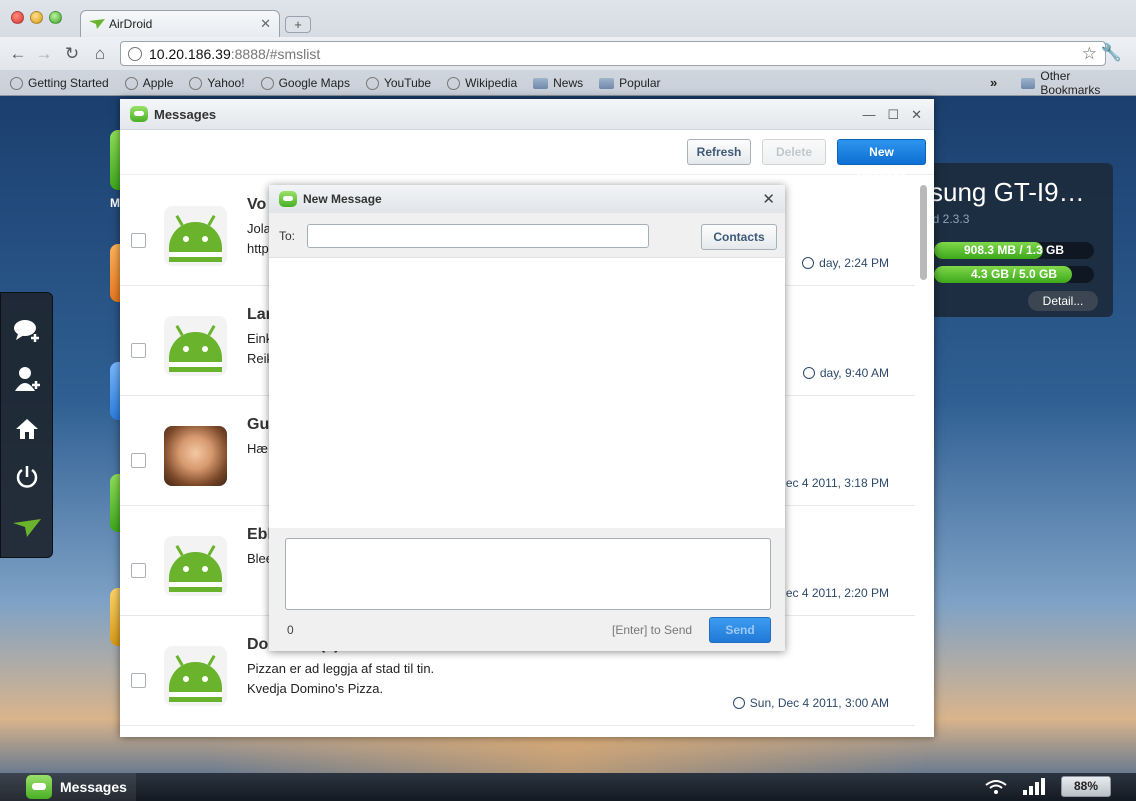 The height and width of the screenshot is (801, 1136). I want to click on home-icon, so click(27, 429).